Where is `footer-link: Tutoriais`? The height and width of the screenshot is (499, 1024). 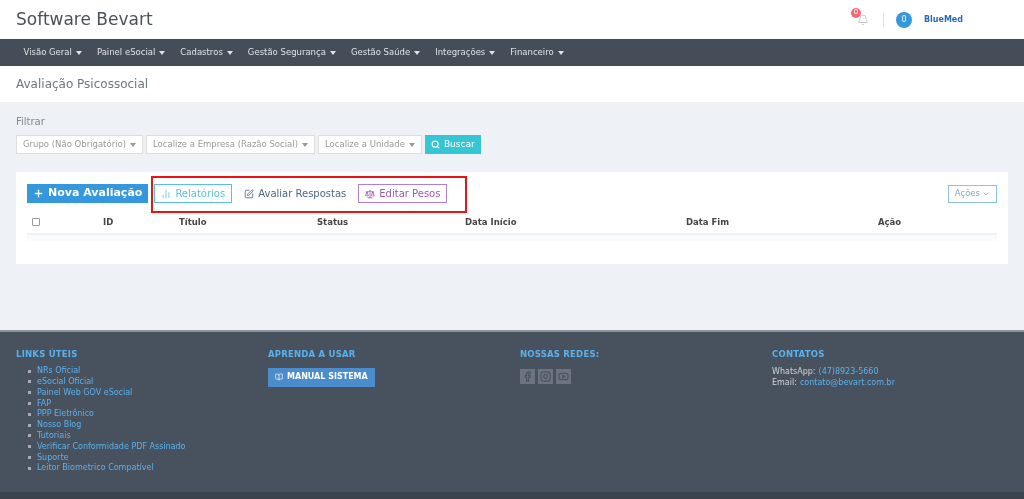
footer-link: Tutoriais is located at coordinates (54, 435).